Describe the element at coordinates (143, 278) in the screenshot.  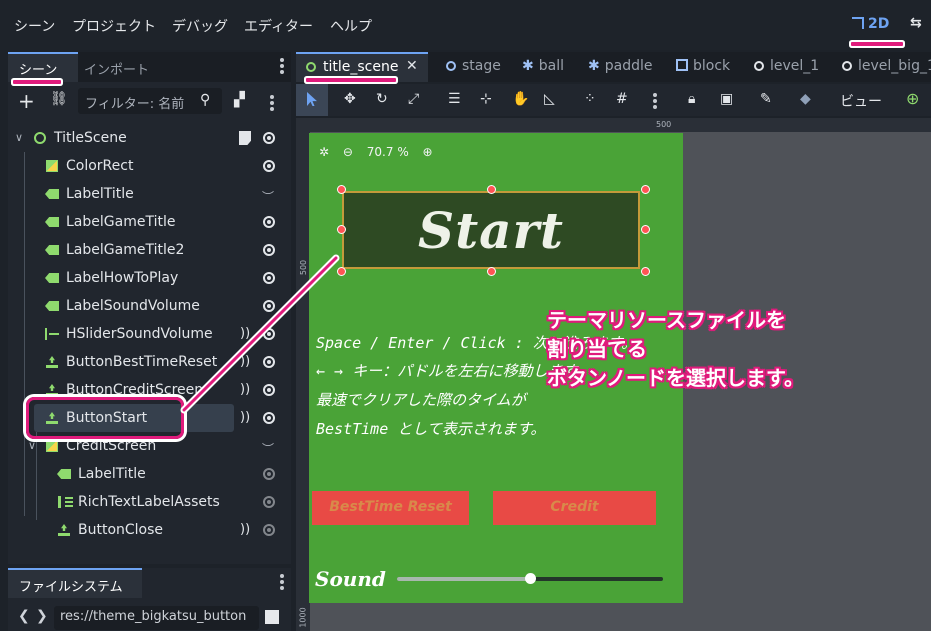
I see `tree-node-labelhowtoplay: LabelHowToPlay` at that location.